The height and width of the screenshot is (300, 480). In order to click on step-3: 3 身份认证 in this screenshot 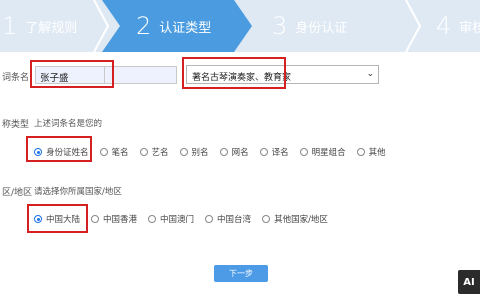, I will do `click(338, 26)`.